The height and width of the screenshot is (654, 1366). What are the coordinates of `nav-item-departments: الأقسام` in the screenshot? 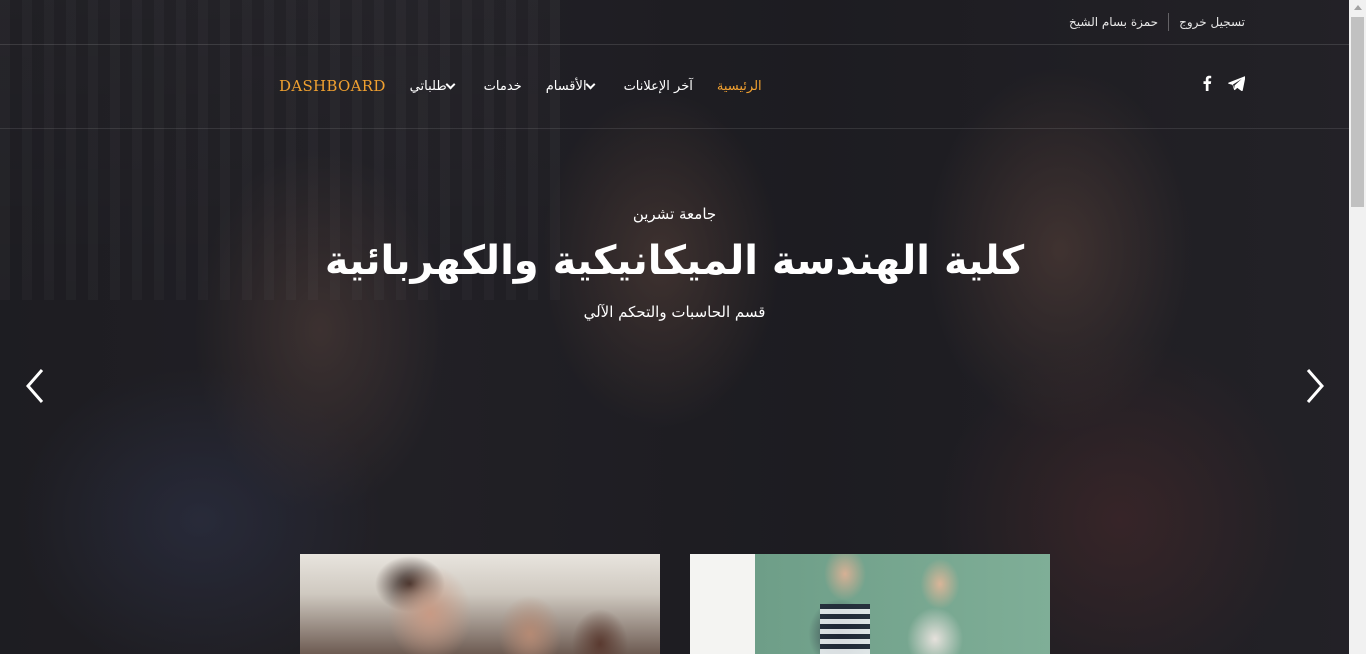 It's located at (573, 86).